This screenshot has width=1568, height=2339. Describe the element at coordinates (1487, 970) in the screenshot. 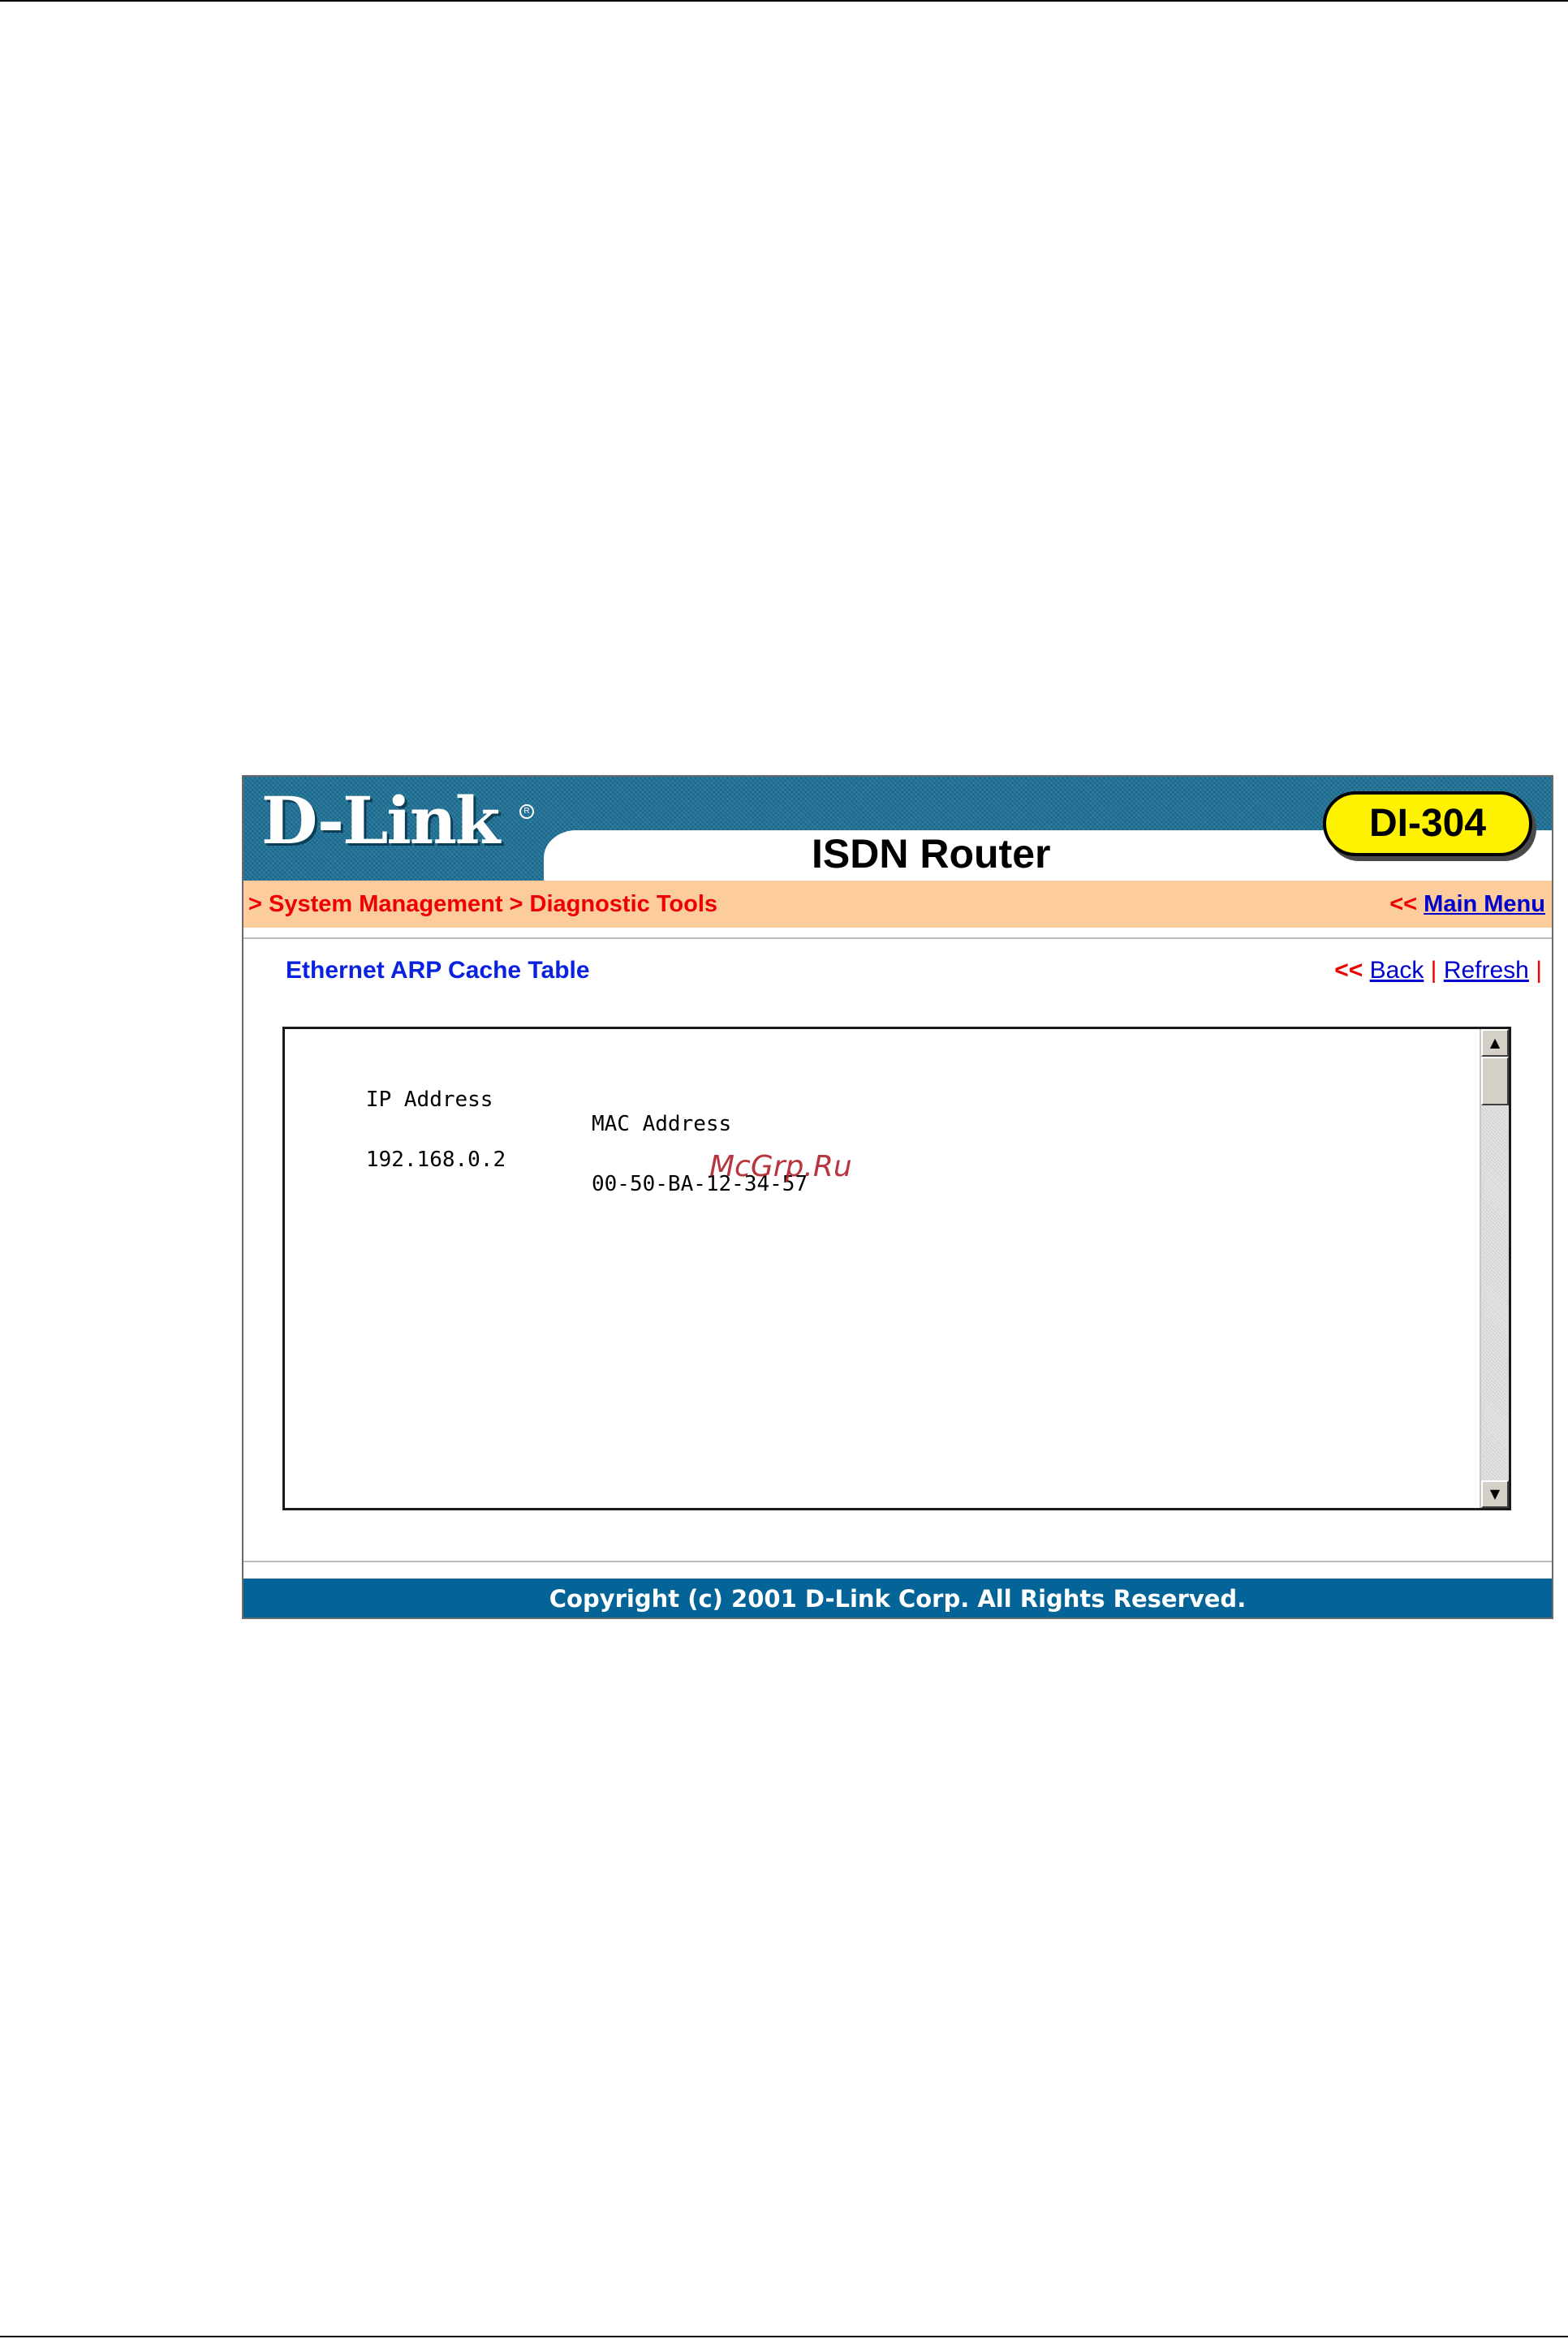

I see `refresh-link: Refresh` at that location.